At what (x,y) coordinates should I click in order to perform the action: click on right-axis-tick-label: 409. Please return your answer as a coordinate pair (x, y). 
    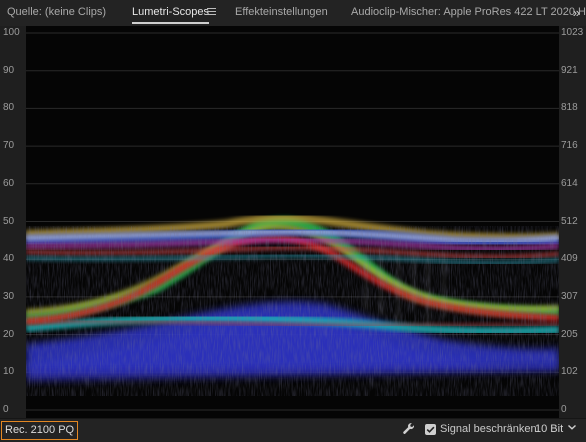
    Looking at the image, I should click on (569, 259).